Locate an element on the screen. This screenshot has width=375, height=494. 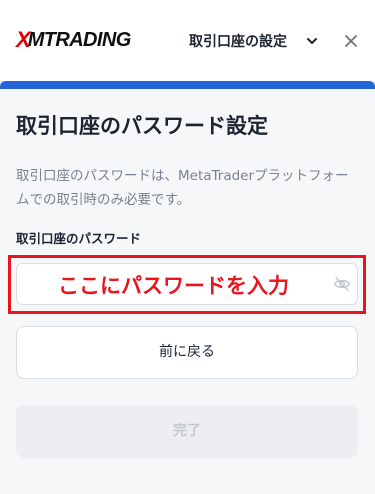
progress-fill is located at coordinates (187, 85).